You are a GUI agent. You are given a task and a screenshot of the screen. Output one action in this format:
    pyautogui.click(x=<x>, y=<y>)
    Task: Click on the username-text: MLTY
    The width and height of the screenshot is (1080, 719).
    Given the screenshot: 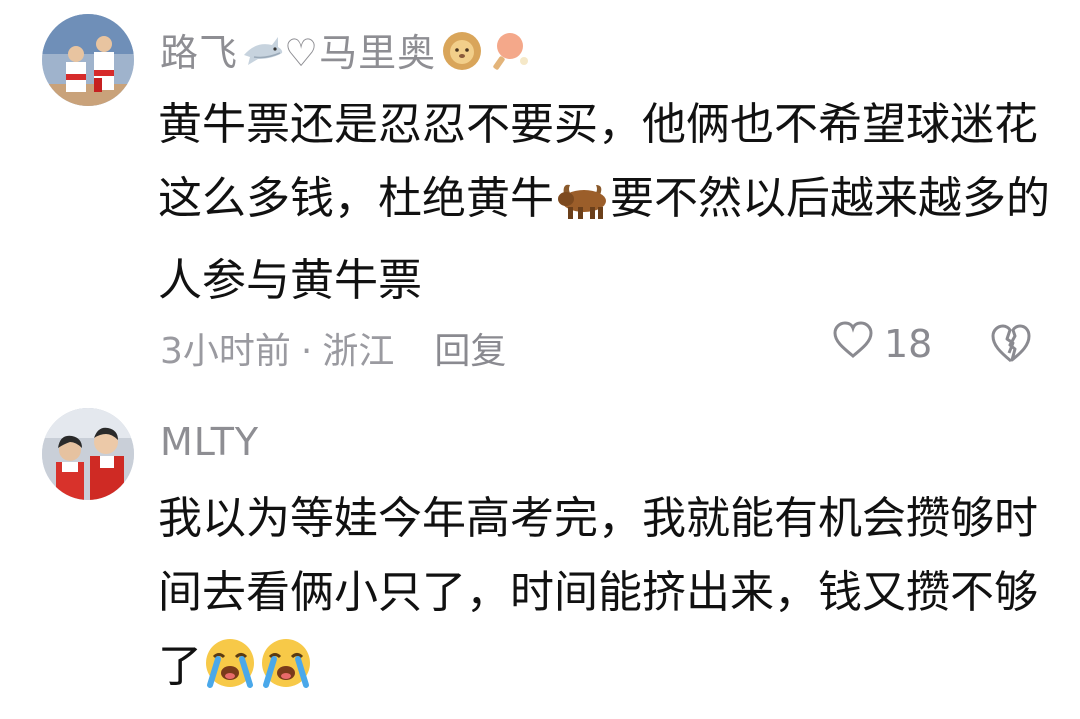 What is the action you would take?
    pyautogui.click(x=210, y=442)
    